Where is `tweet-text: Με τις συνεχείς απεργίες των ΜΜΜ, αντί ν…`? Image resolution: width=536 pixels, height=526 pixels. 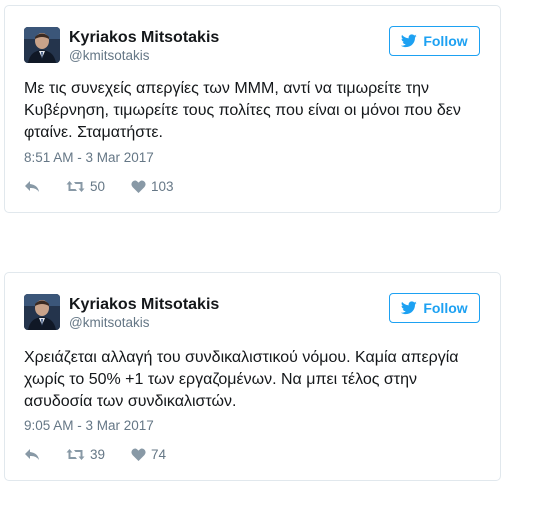 tweet-text: Με τις συνεχείς απεργίες των ΜΜΜ, αντί ν… is located at coordinates (242, 110).